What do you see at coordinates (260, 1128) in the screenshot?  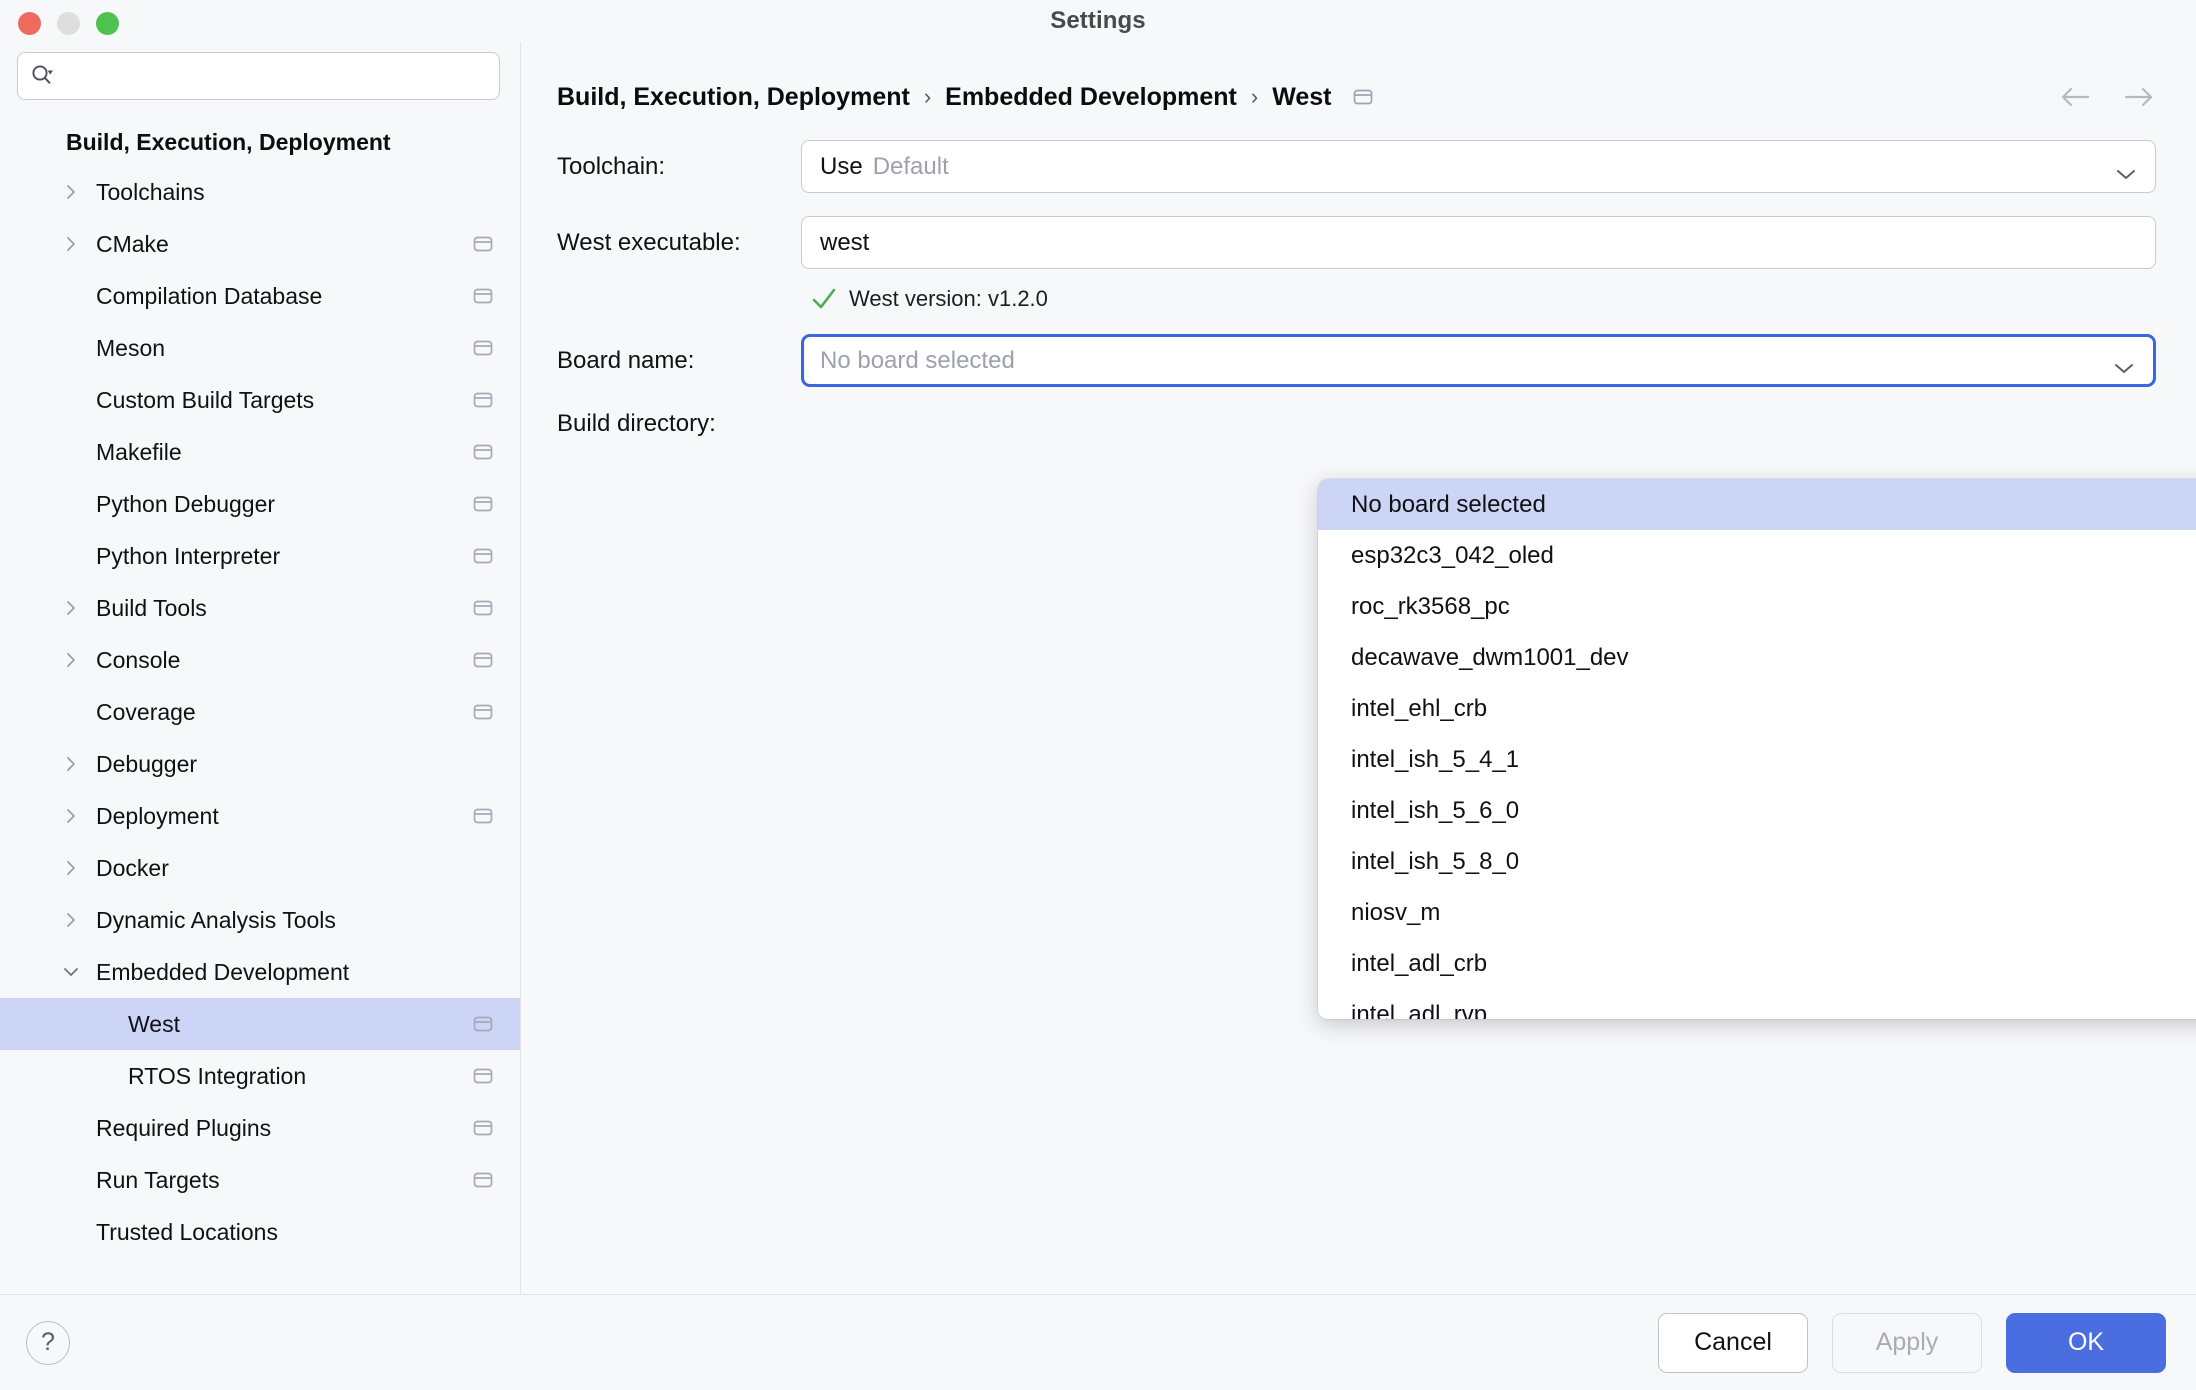 I see `sidebar-item-required-plugins: Required Plugins` at bounding box center [260, 1128].